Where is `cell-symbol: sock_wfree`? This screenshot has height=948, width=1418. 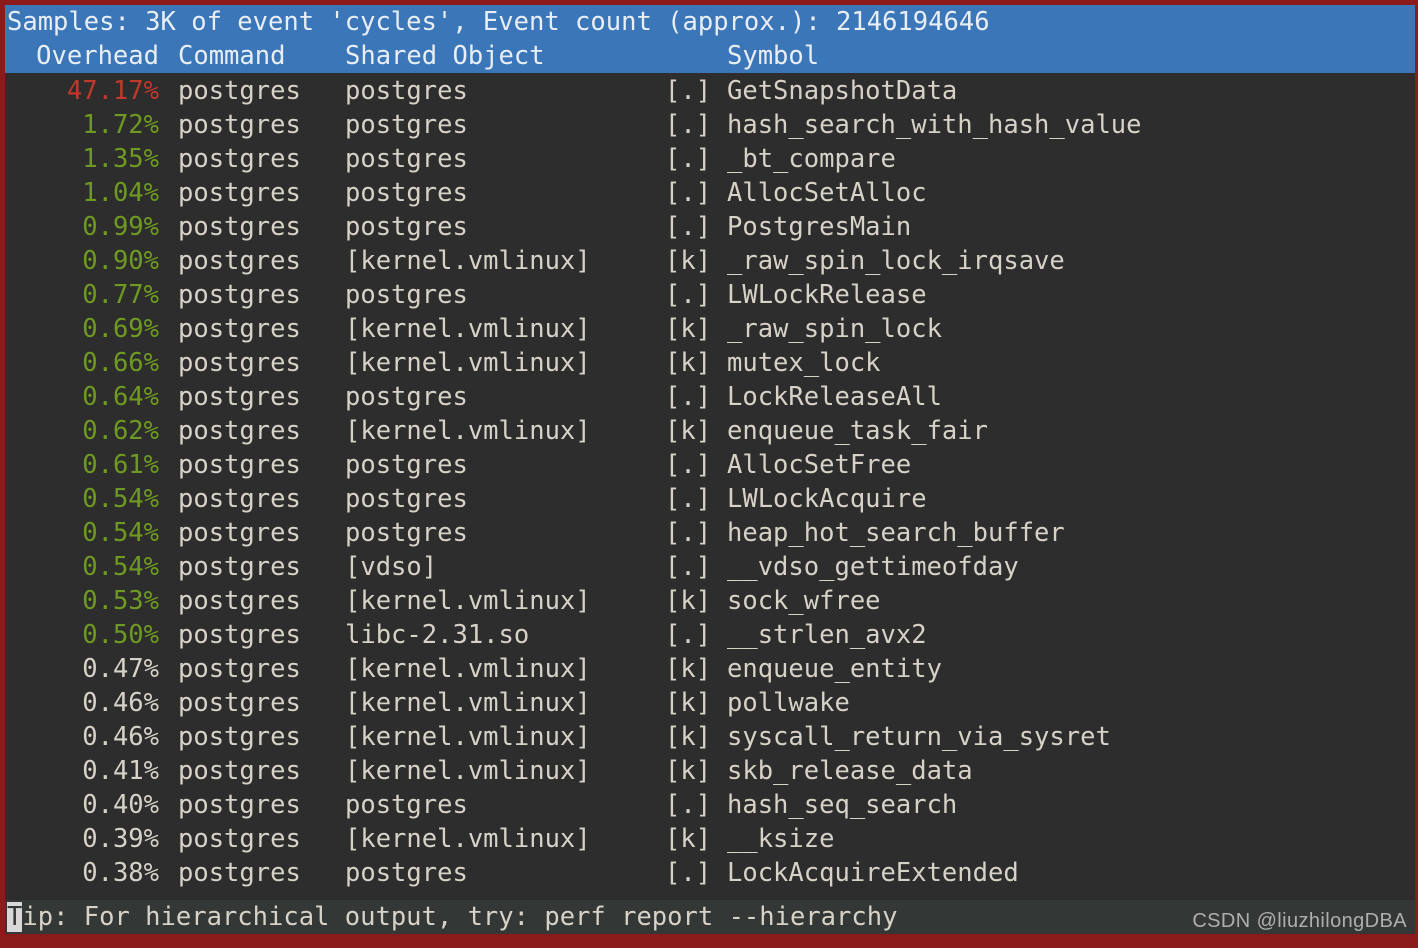
cell-symbol: sock_wfree is located at coordinates (804, 601).